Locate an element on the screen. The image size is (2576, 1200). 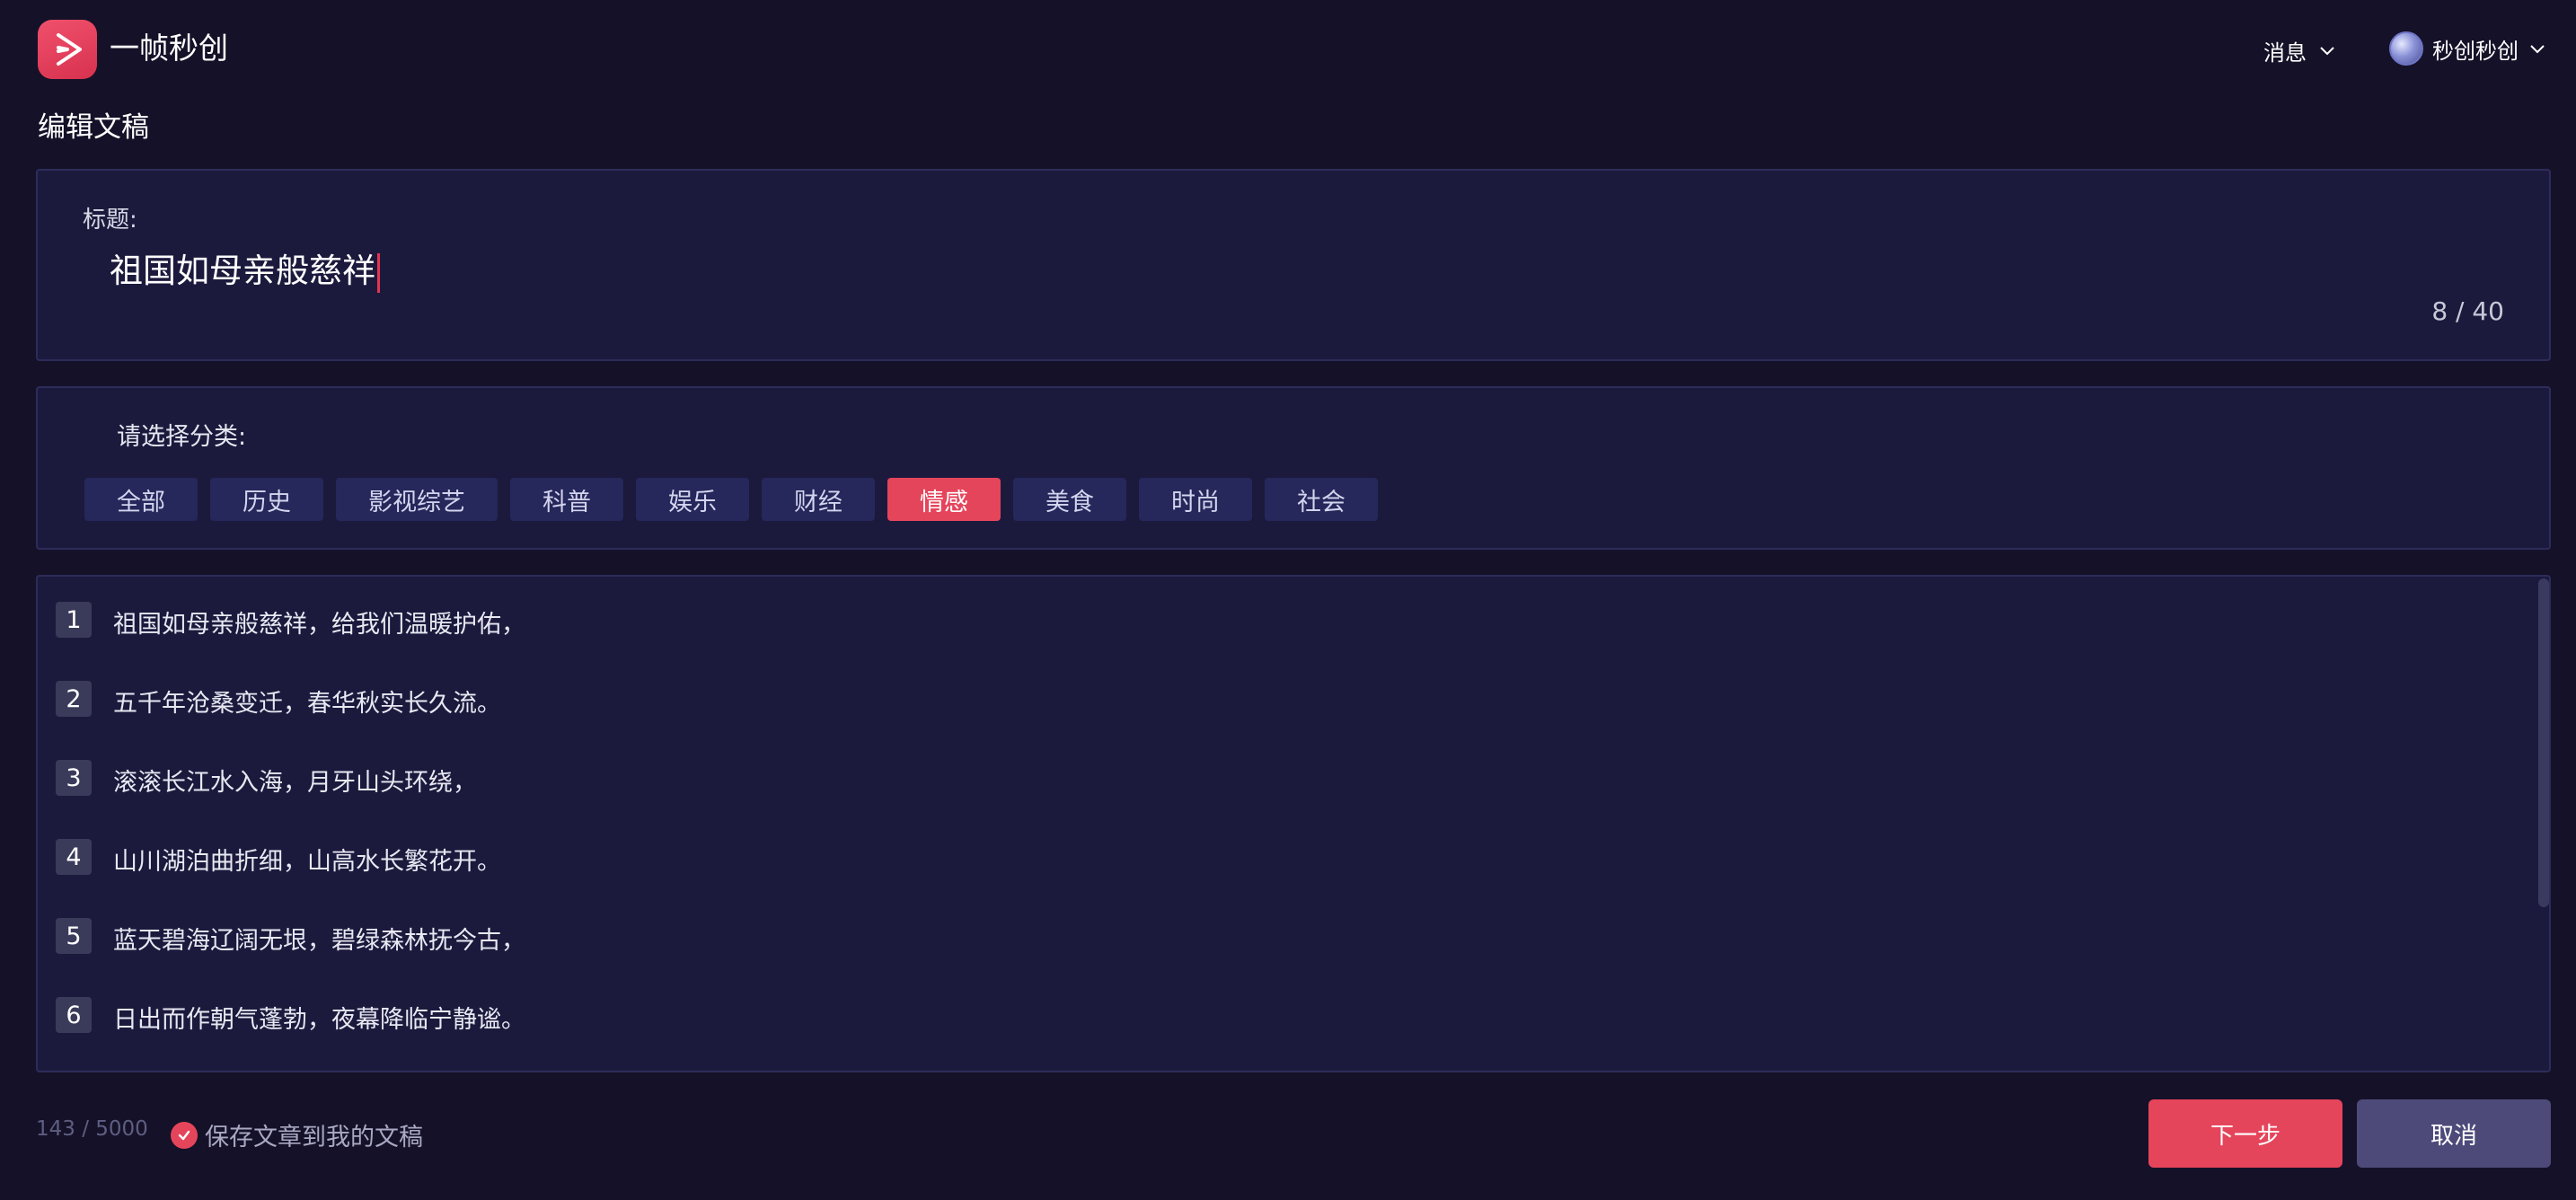
script-line: 2 五千年沧桑变迁，春华秋实长久流。 is located at coordinates (278, 705).